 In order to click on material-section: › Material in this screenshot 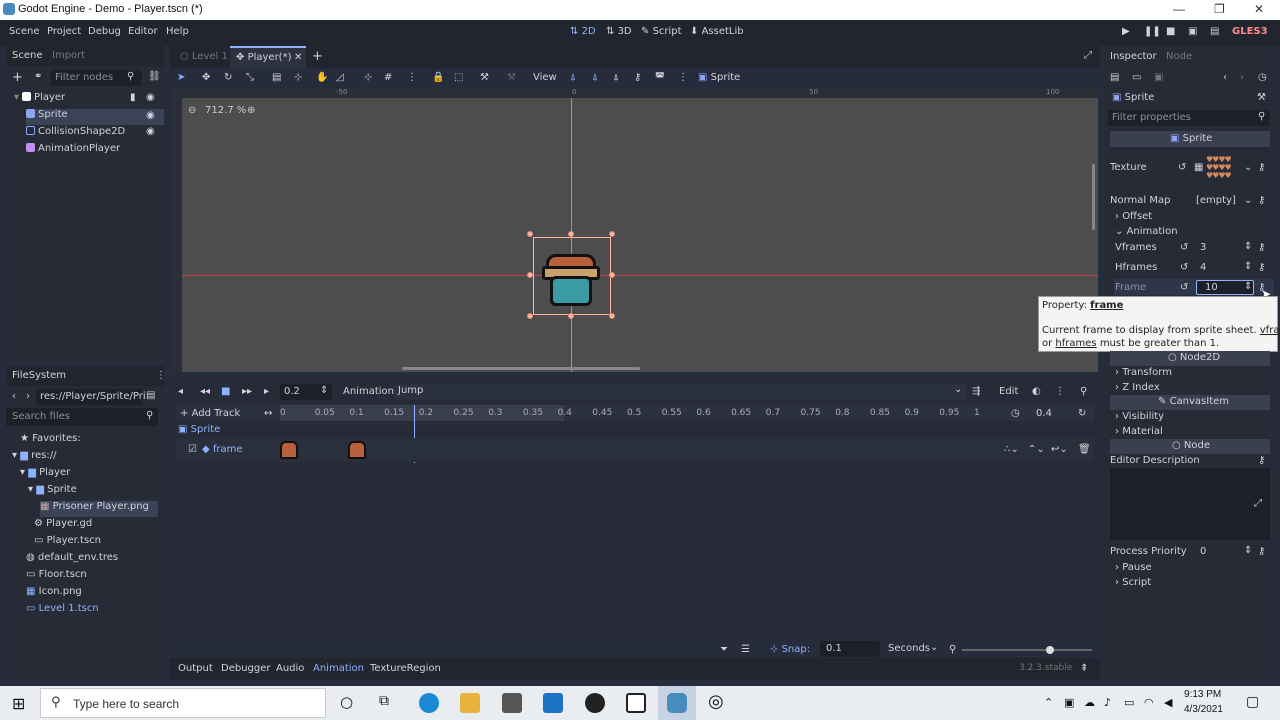, I will do `click(1139, 431)`.